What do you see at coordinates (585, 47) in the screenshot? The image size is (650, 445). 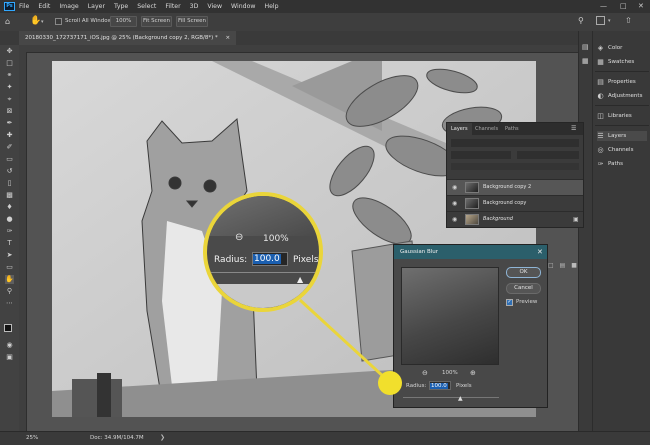 I see `history-panel-icon: ▤` at bounding box center [585, 47].